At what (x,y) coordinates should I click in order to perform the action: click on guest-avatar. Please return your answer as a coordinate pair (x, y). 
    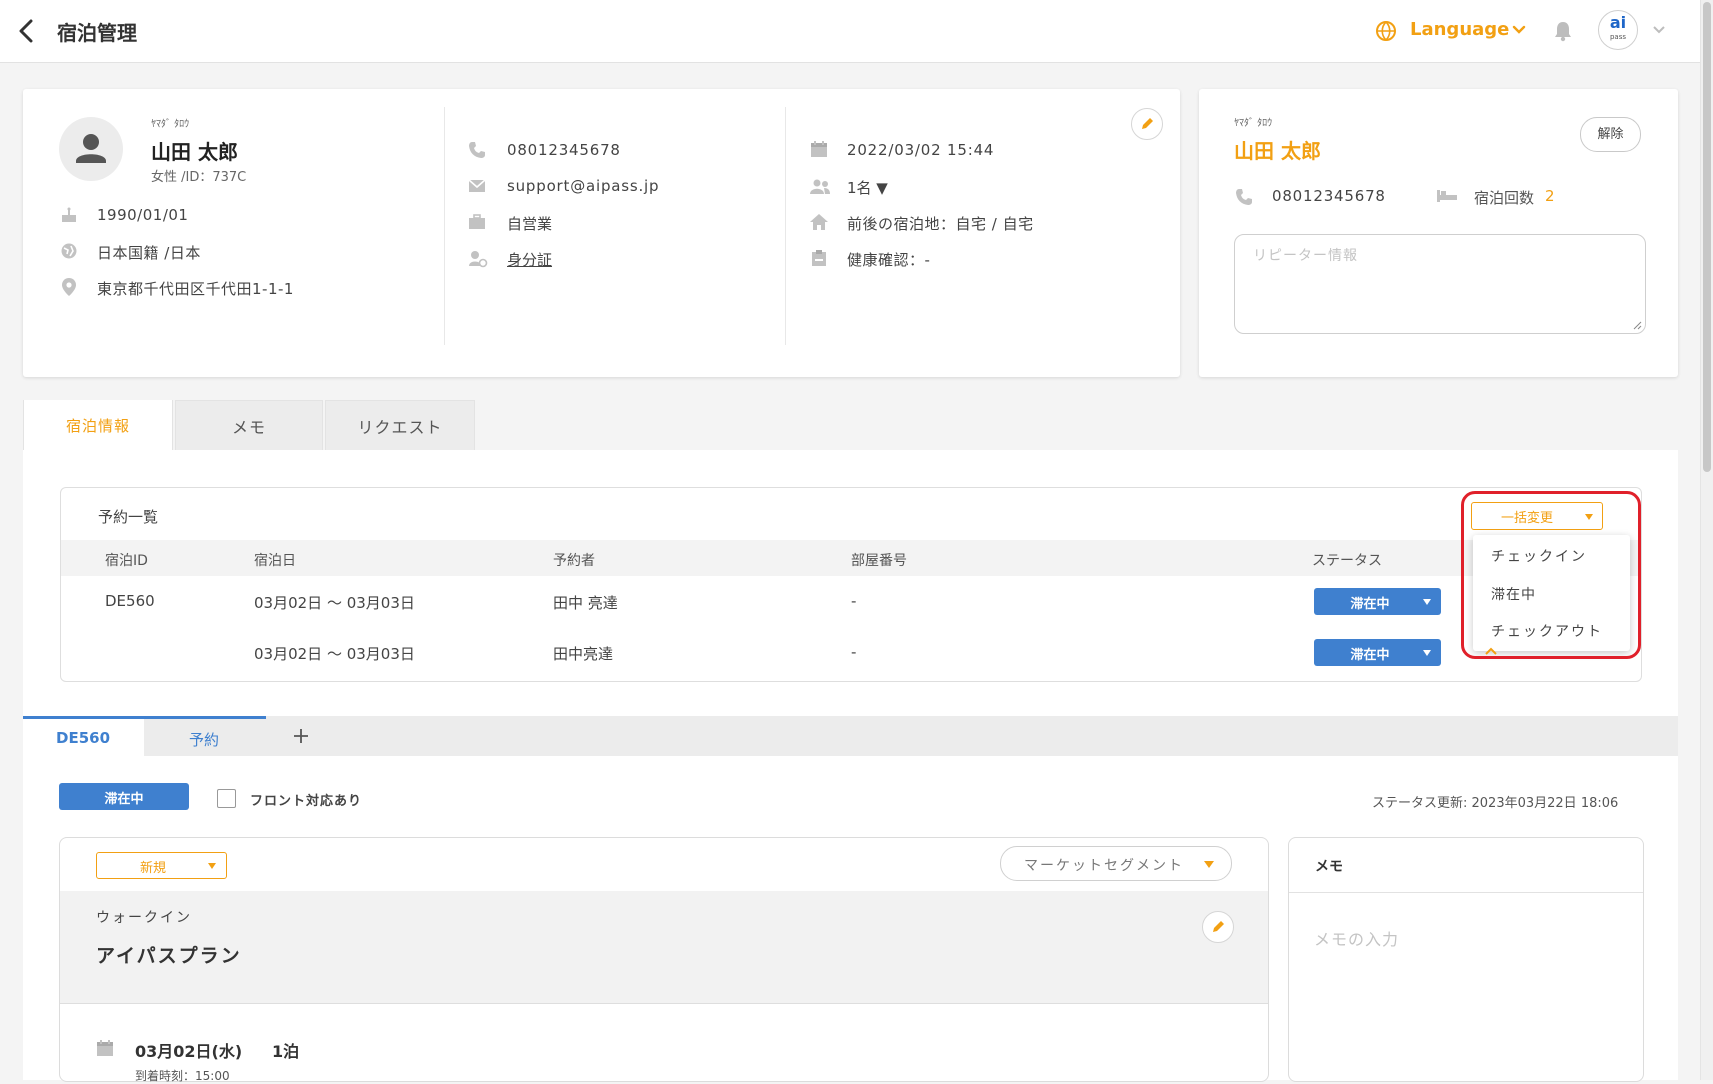
    Looking at the image, I should click on (91, 149).